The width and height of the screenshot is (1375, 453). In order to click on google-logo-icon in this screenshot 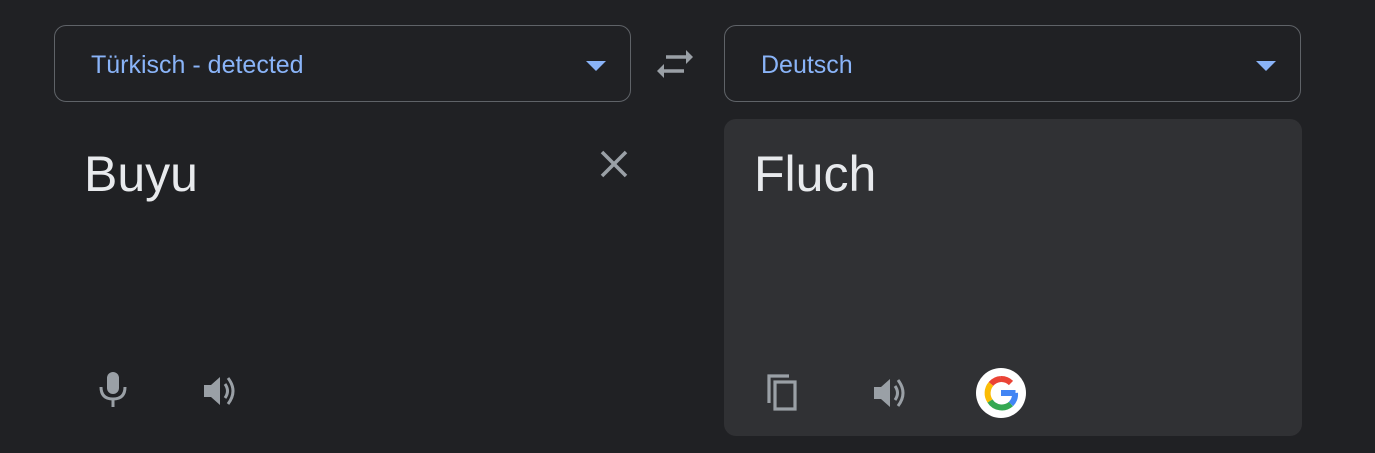, I will do `click(1001, 393)`.